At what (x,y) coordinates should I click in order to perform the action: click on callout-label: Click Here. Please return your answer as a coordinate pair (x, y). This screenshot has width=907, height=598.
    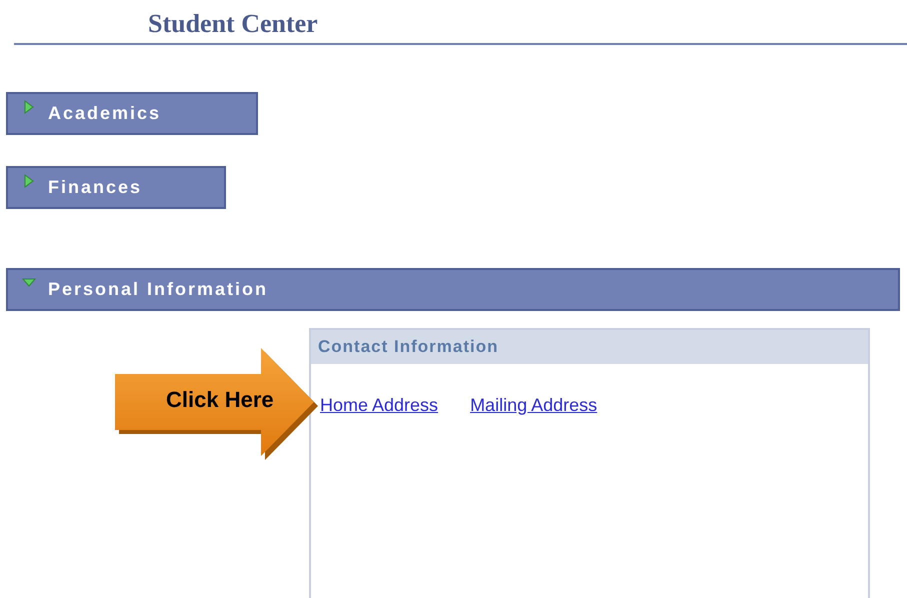
    Looking at the image, I should click on (220, 400).